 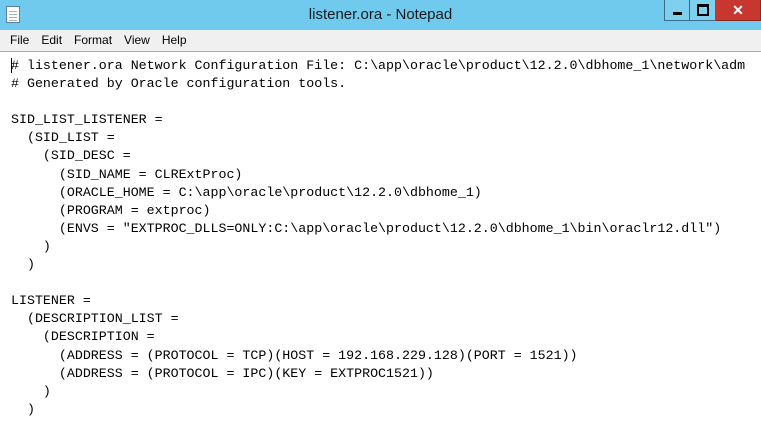 What do you see at coordinates (677, 13) in the screenshot?
I see `minimize-icon` at bounding box center [677, 13].